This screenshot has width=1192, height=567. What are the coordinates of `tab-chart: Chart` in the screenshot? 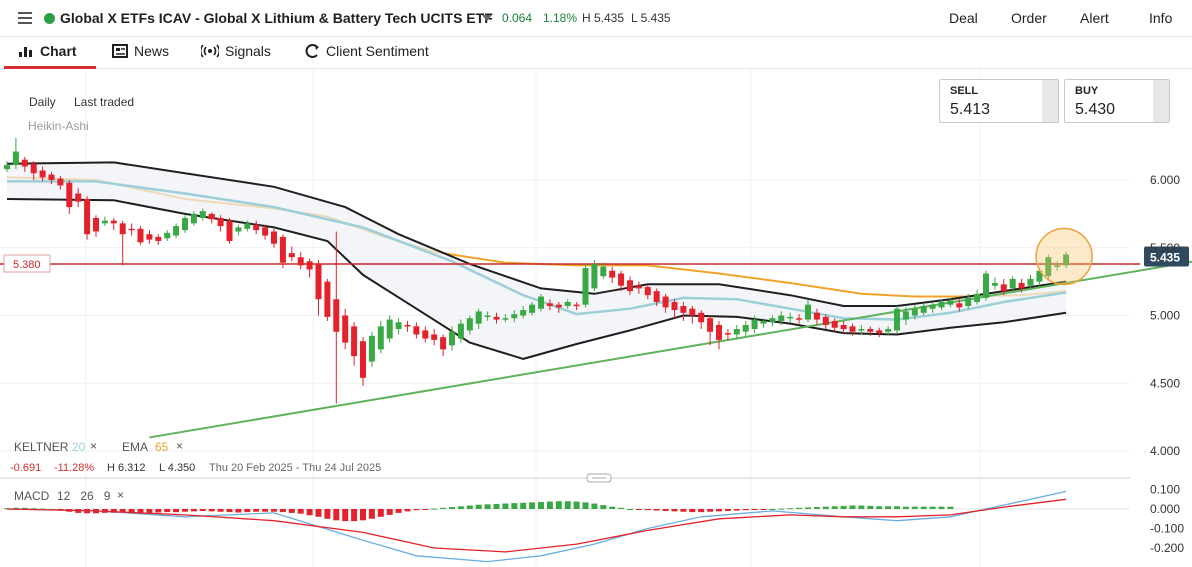 It's located at (47, 51).